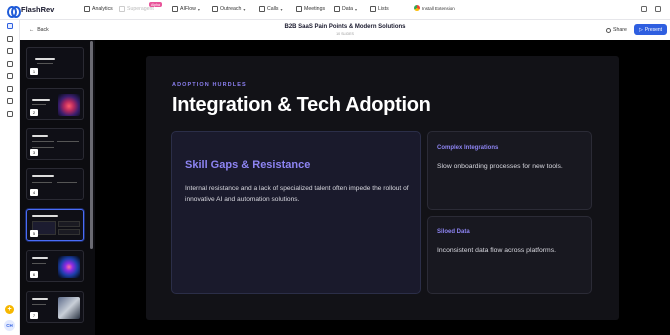 This screenshot has height=335, width=670. Describe the element at coordinates (55, 144) in the screenshot. I see `slide-thumbnail-3: 3` at that location.